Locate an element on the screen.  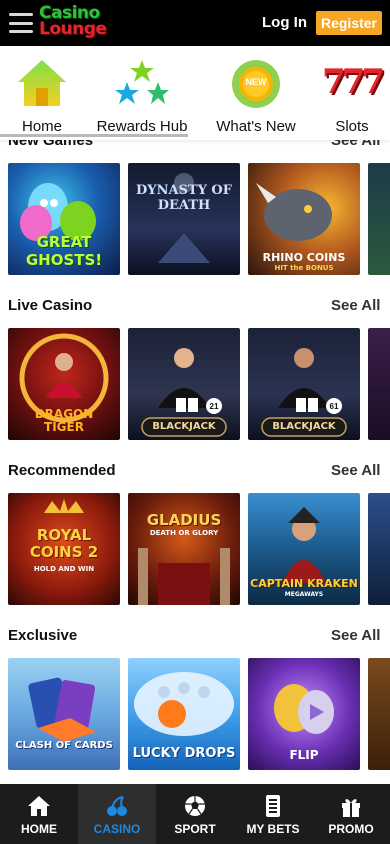
game-tile: CLASH OF CARDS is located at coordinates (64, 714).